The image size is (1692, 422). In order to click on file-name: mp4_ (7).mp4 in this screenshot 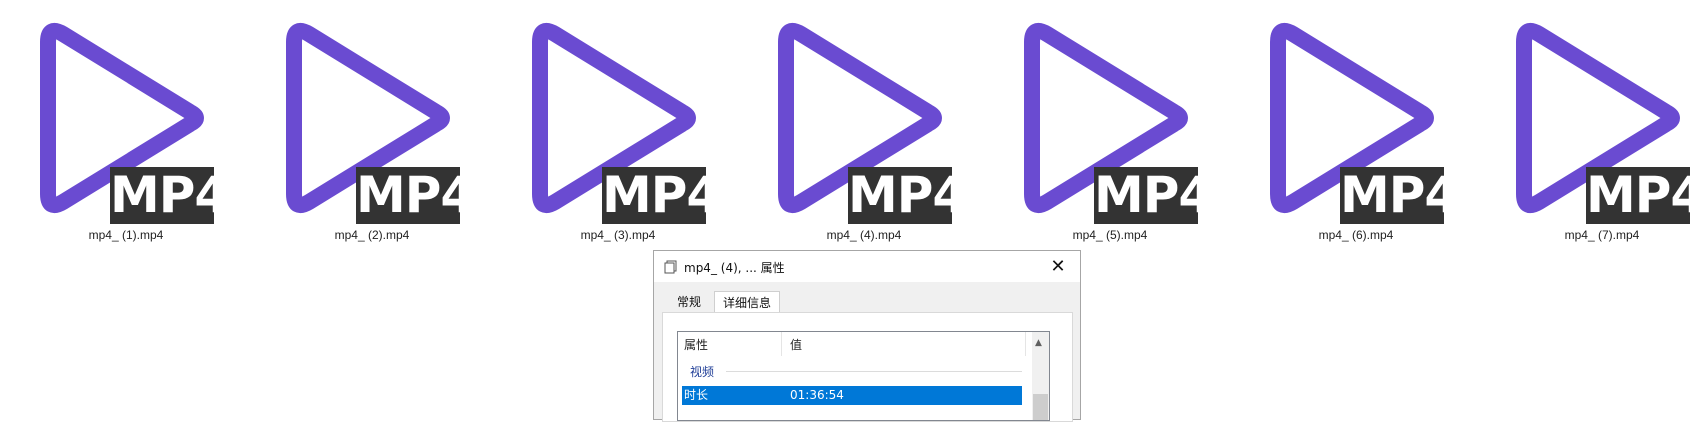, I will do `click(1602, 235)`.